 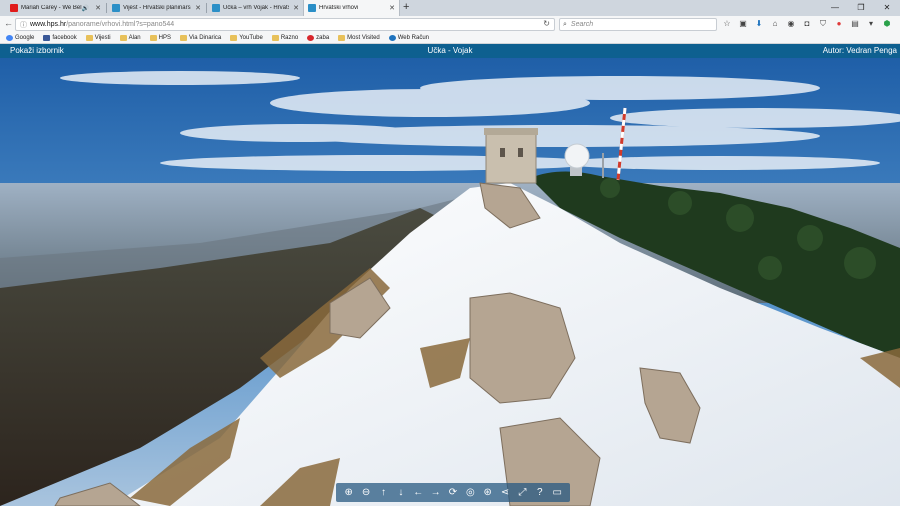 What do you see at coordinates (392, 37) in the screenshot?
I see `web-racun-icon` at bounding box center [392, 37].